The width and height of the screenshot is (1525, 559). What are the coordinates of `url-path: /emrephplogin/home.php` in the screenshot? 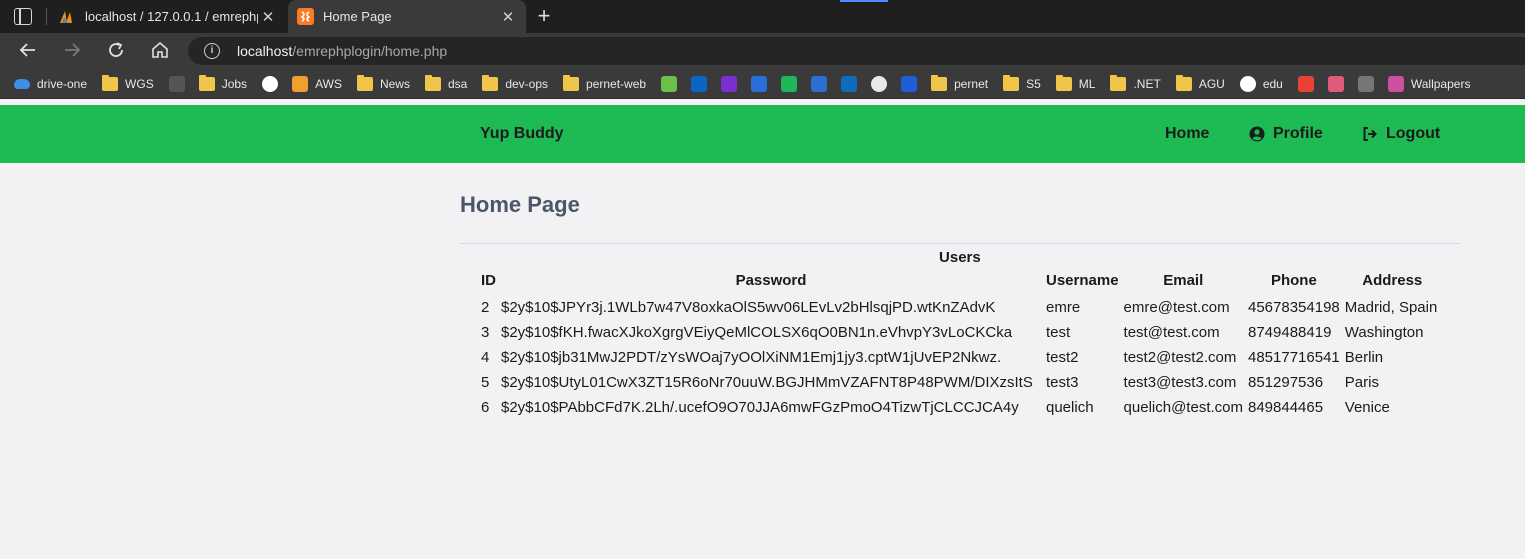 It's located at (370, 51).